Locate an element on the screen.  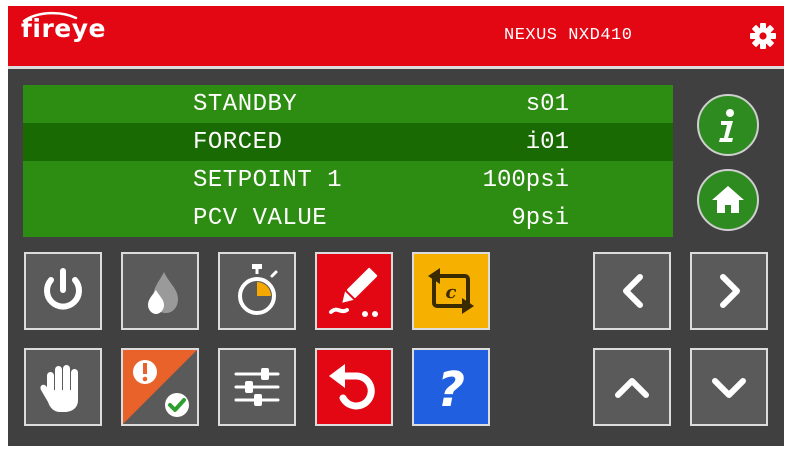
info-icon is located at coordinates (726, 125).